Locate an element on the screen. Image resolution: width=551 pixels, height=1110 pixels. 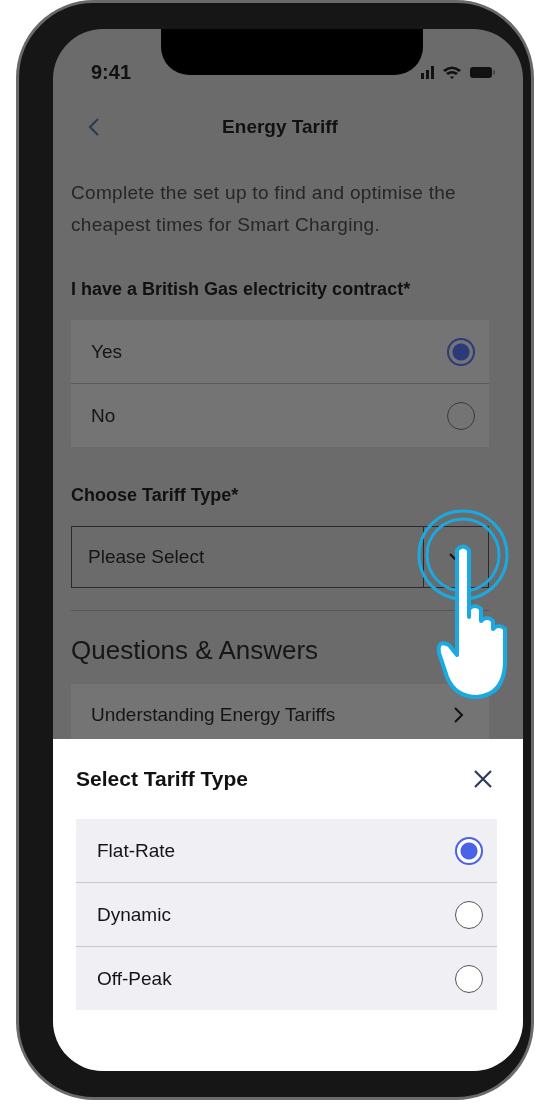
wifi-icon is located at coordinates (452, 72).